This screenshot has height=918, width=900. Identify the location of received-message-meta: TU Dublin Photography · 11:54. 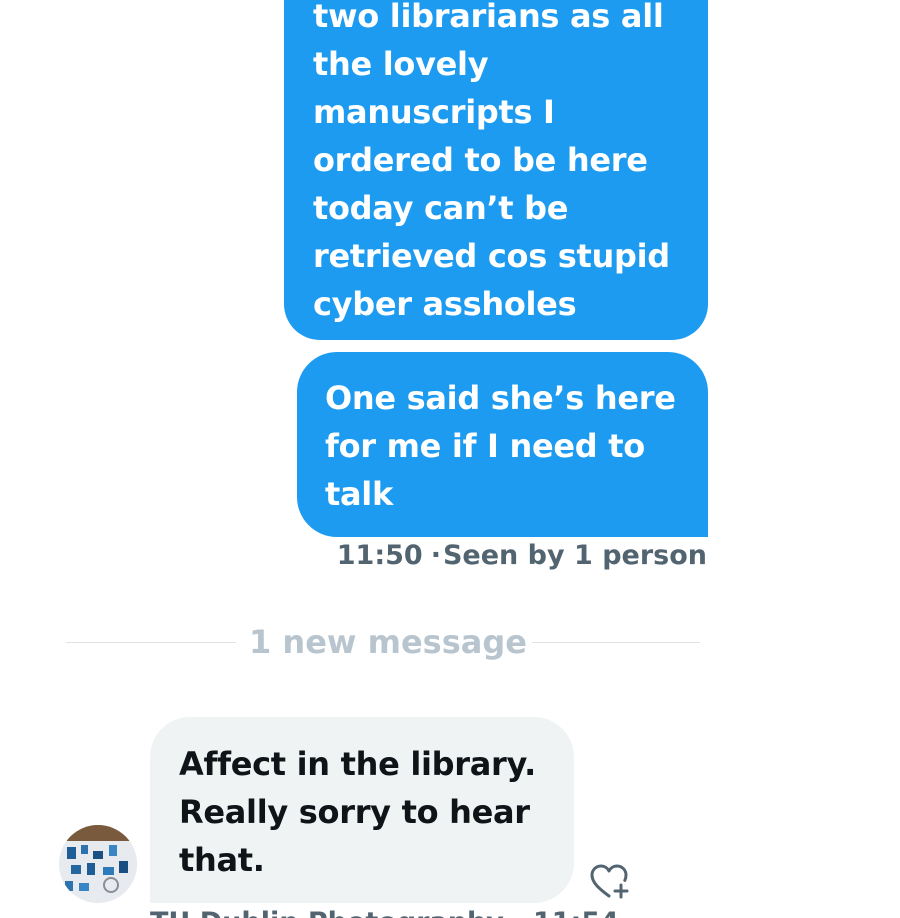
(384, 912).